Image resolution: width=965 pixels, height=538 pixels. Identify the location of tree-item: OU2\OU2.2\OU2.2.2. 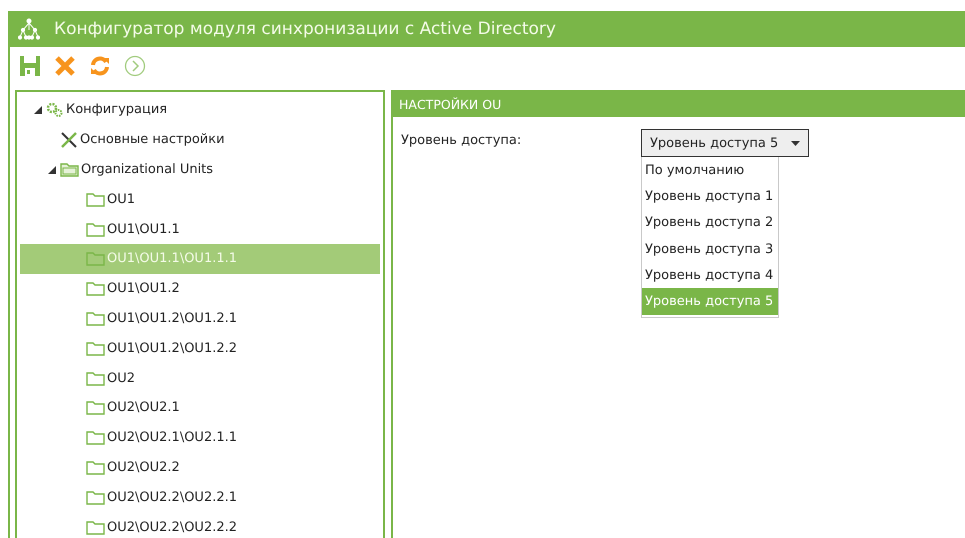
(200, 525).